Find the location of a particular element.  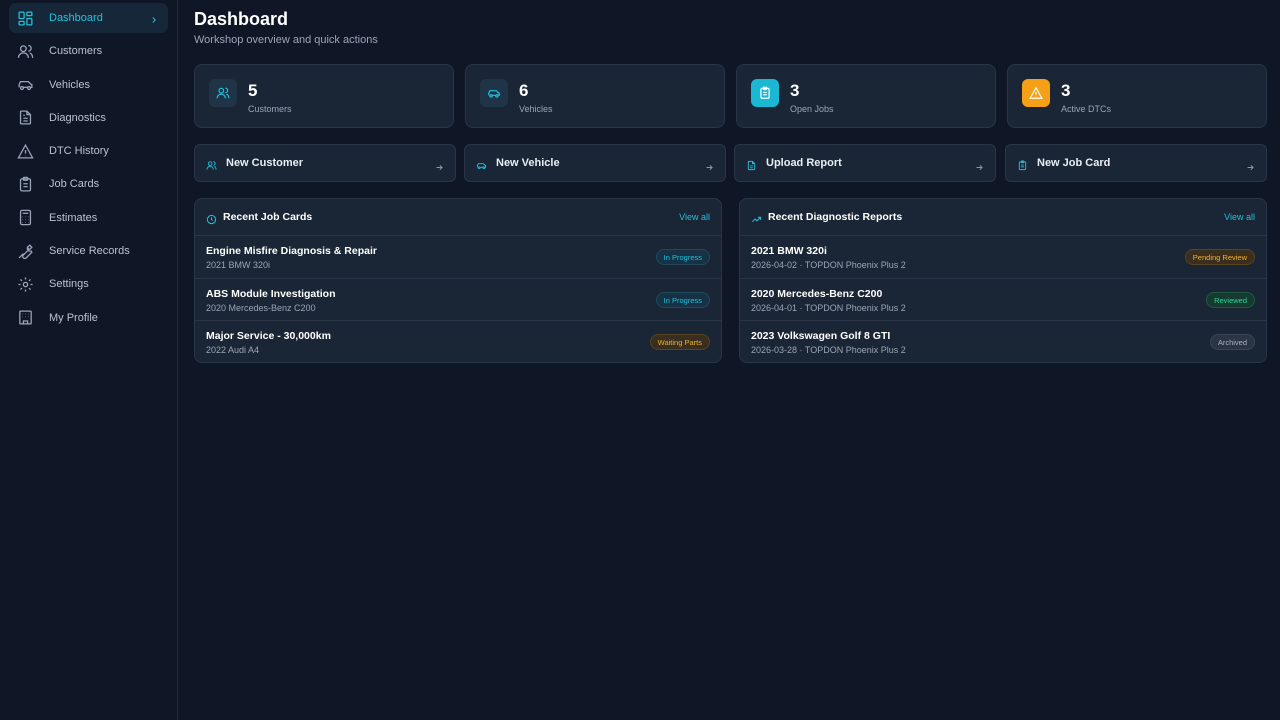

stat-label: Vehicles is located at coordinates (536, 109).